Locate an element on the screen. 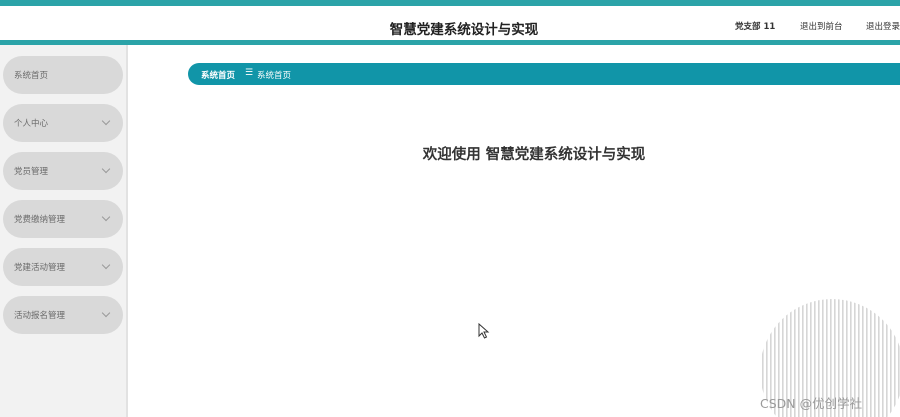  sidebar-item-activity-management: 党建活动管理 is located at coordinates (63, 267).